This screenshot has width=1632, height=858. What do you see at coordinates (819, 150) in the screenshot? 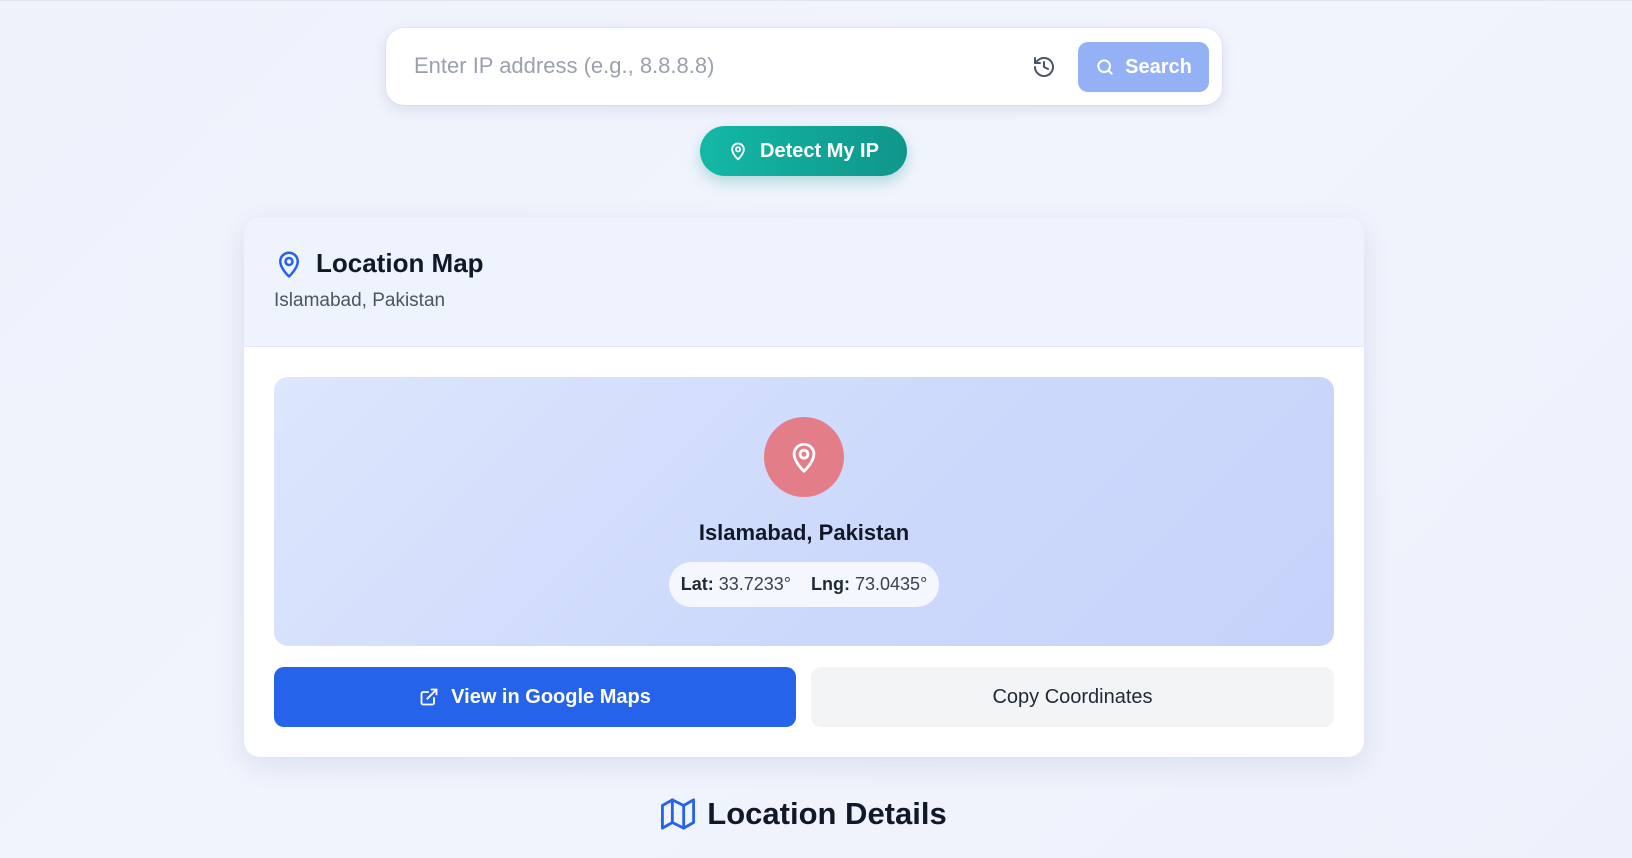
I see `detect-my-ip-label: Detect My IP` at bounding box center [819, 150].